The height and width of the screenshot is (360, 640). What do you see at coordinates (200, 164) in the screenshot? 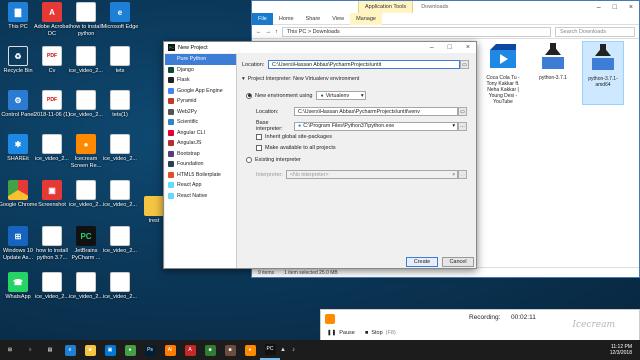
I see `project-type-item: Foundation` at bounding box center [200, 164].